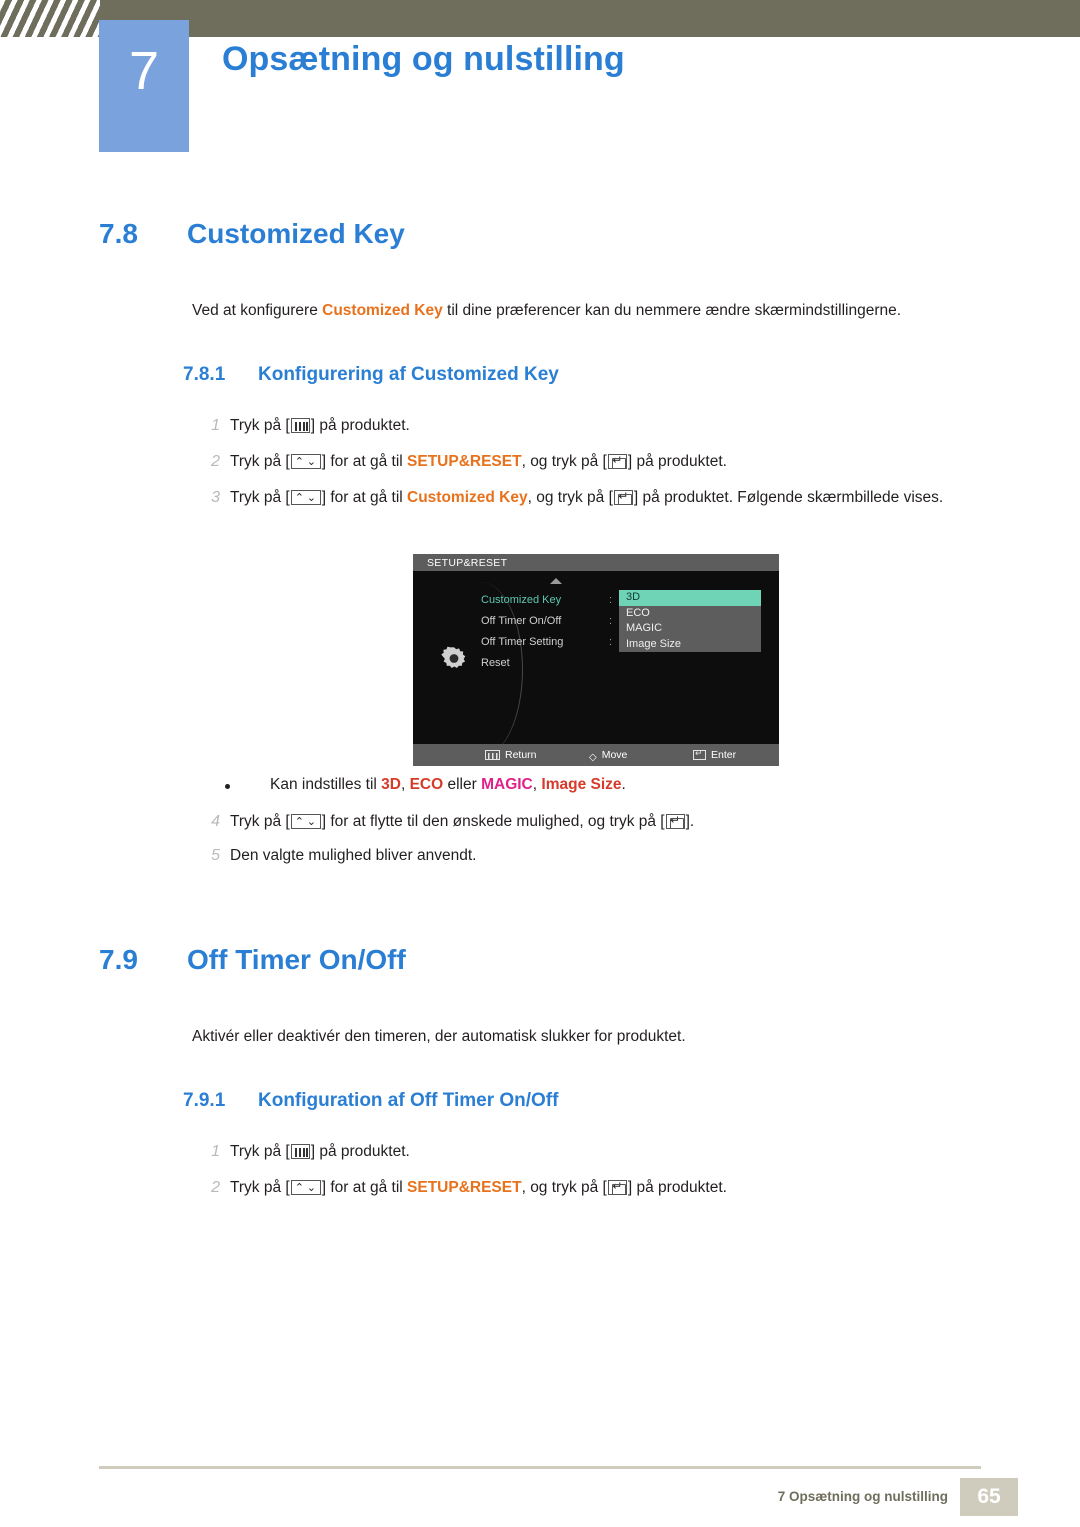 Image resolution: width=1080 pixels, height=1527 pixels. What do you see at coordinates (862, 1496) in the screenshot?
I see `footer-chapter-label: 7 Opsætning og nulstilling` at bounding box center [862, 1496].